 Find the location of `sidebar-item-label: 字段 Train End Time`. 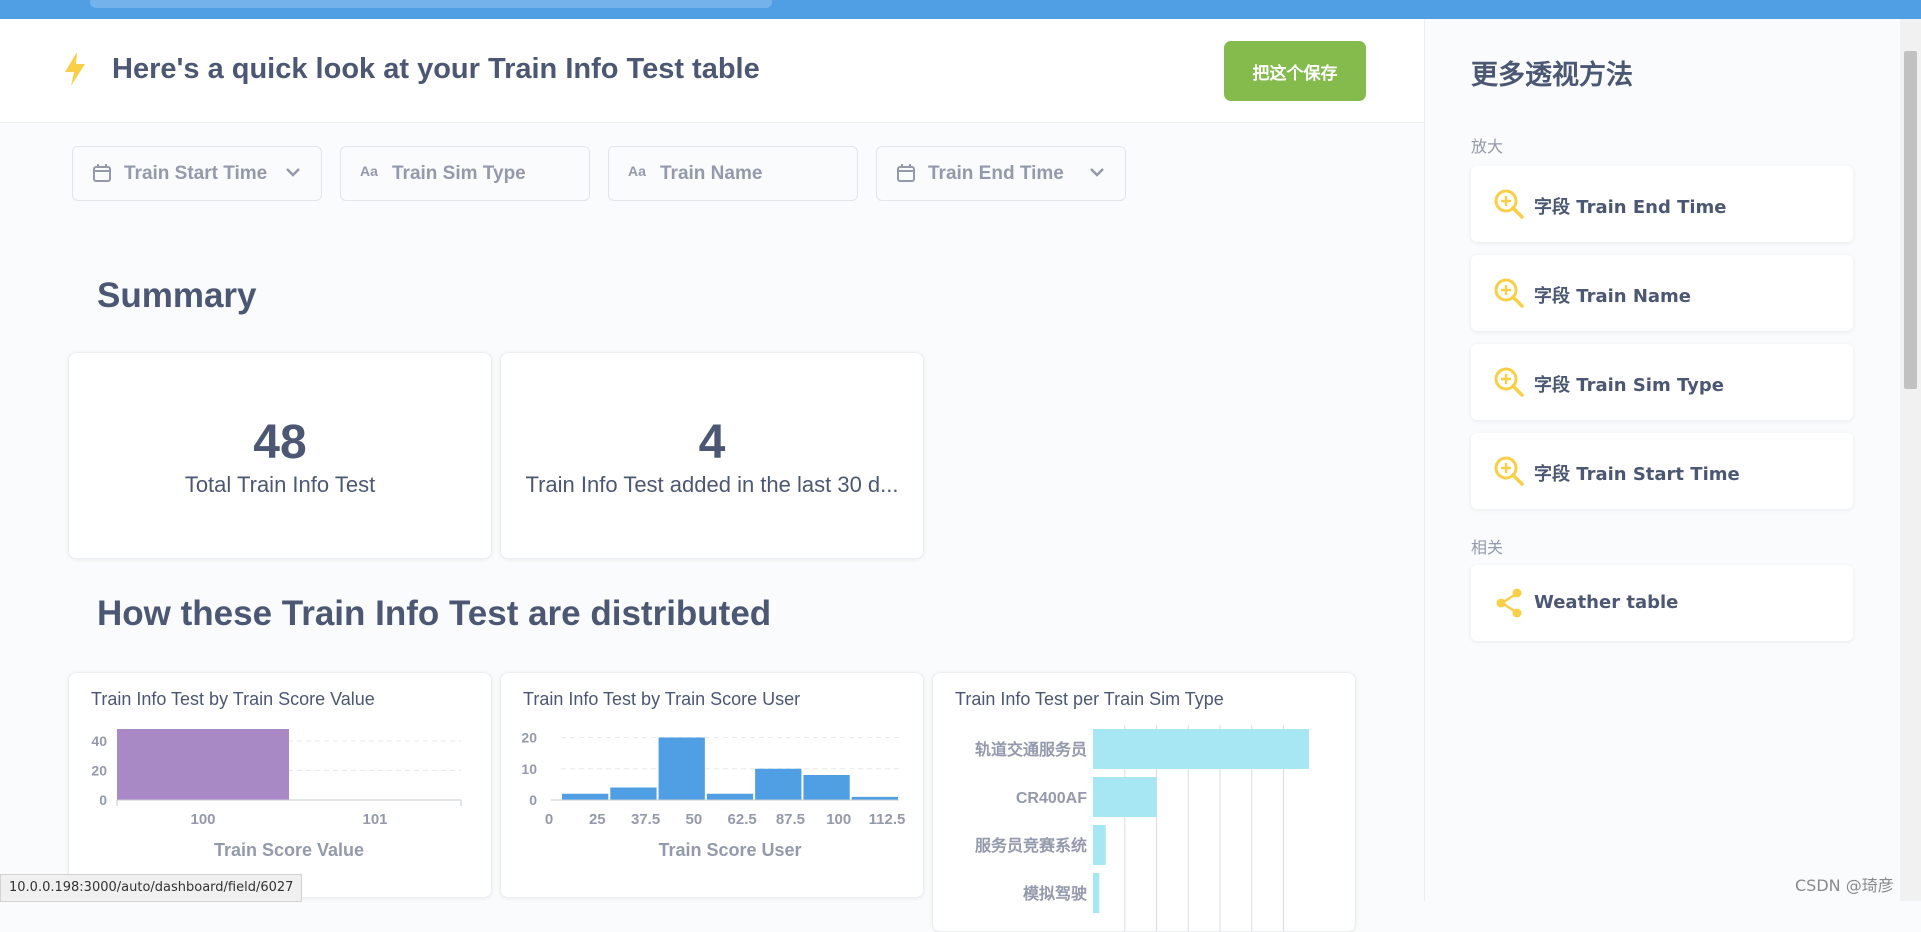

sidebar-item-label: 字段 Train End Time is located at coordinates (1630, 207).